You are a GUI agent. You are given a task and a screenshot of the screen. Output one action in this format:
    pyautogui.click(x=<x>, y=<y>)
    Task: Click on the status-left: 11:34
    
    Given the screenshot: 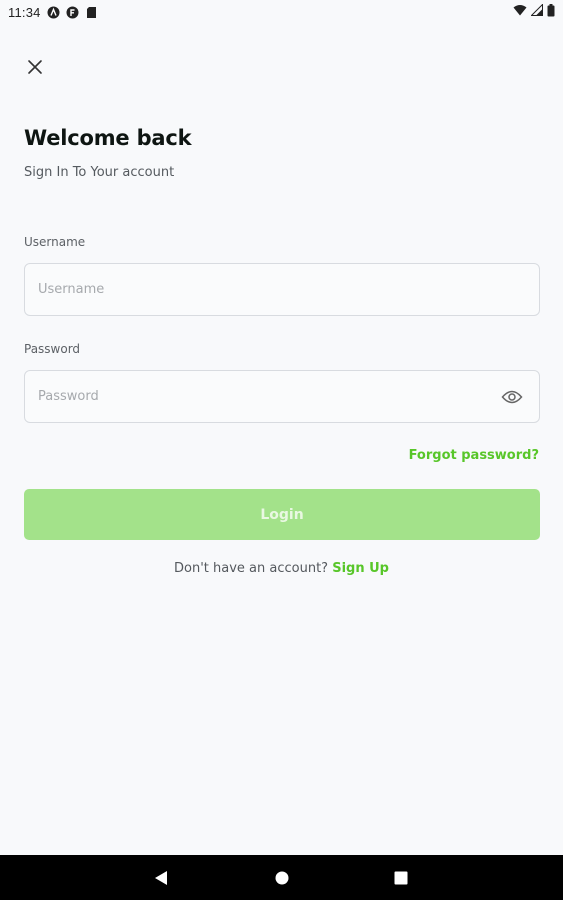 What is the action you would take?
    pyautogui.click(x=53, y=12)
    